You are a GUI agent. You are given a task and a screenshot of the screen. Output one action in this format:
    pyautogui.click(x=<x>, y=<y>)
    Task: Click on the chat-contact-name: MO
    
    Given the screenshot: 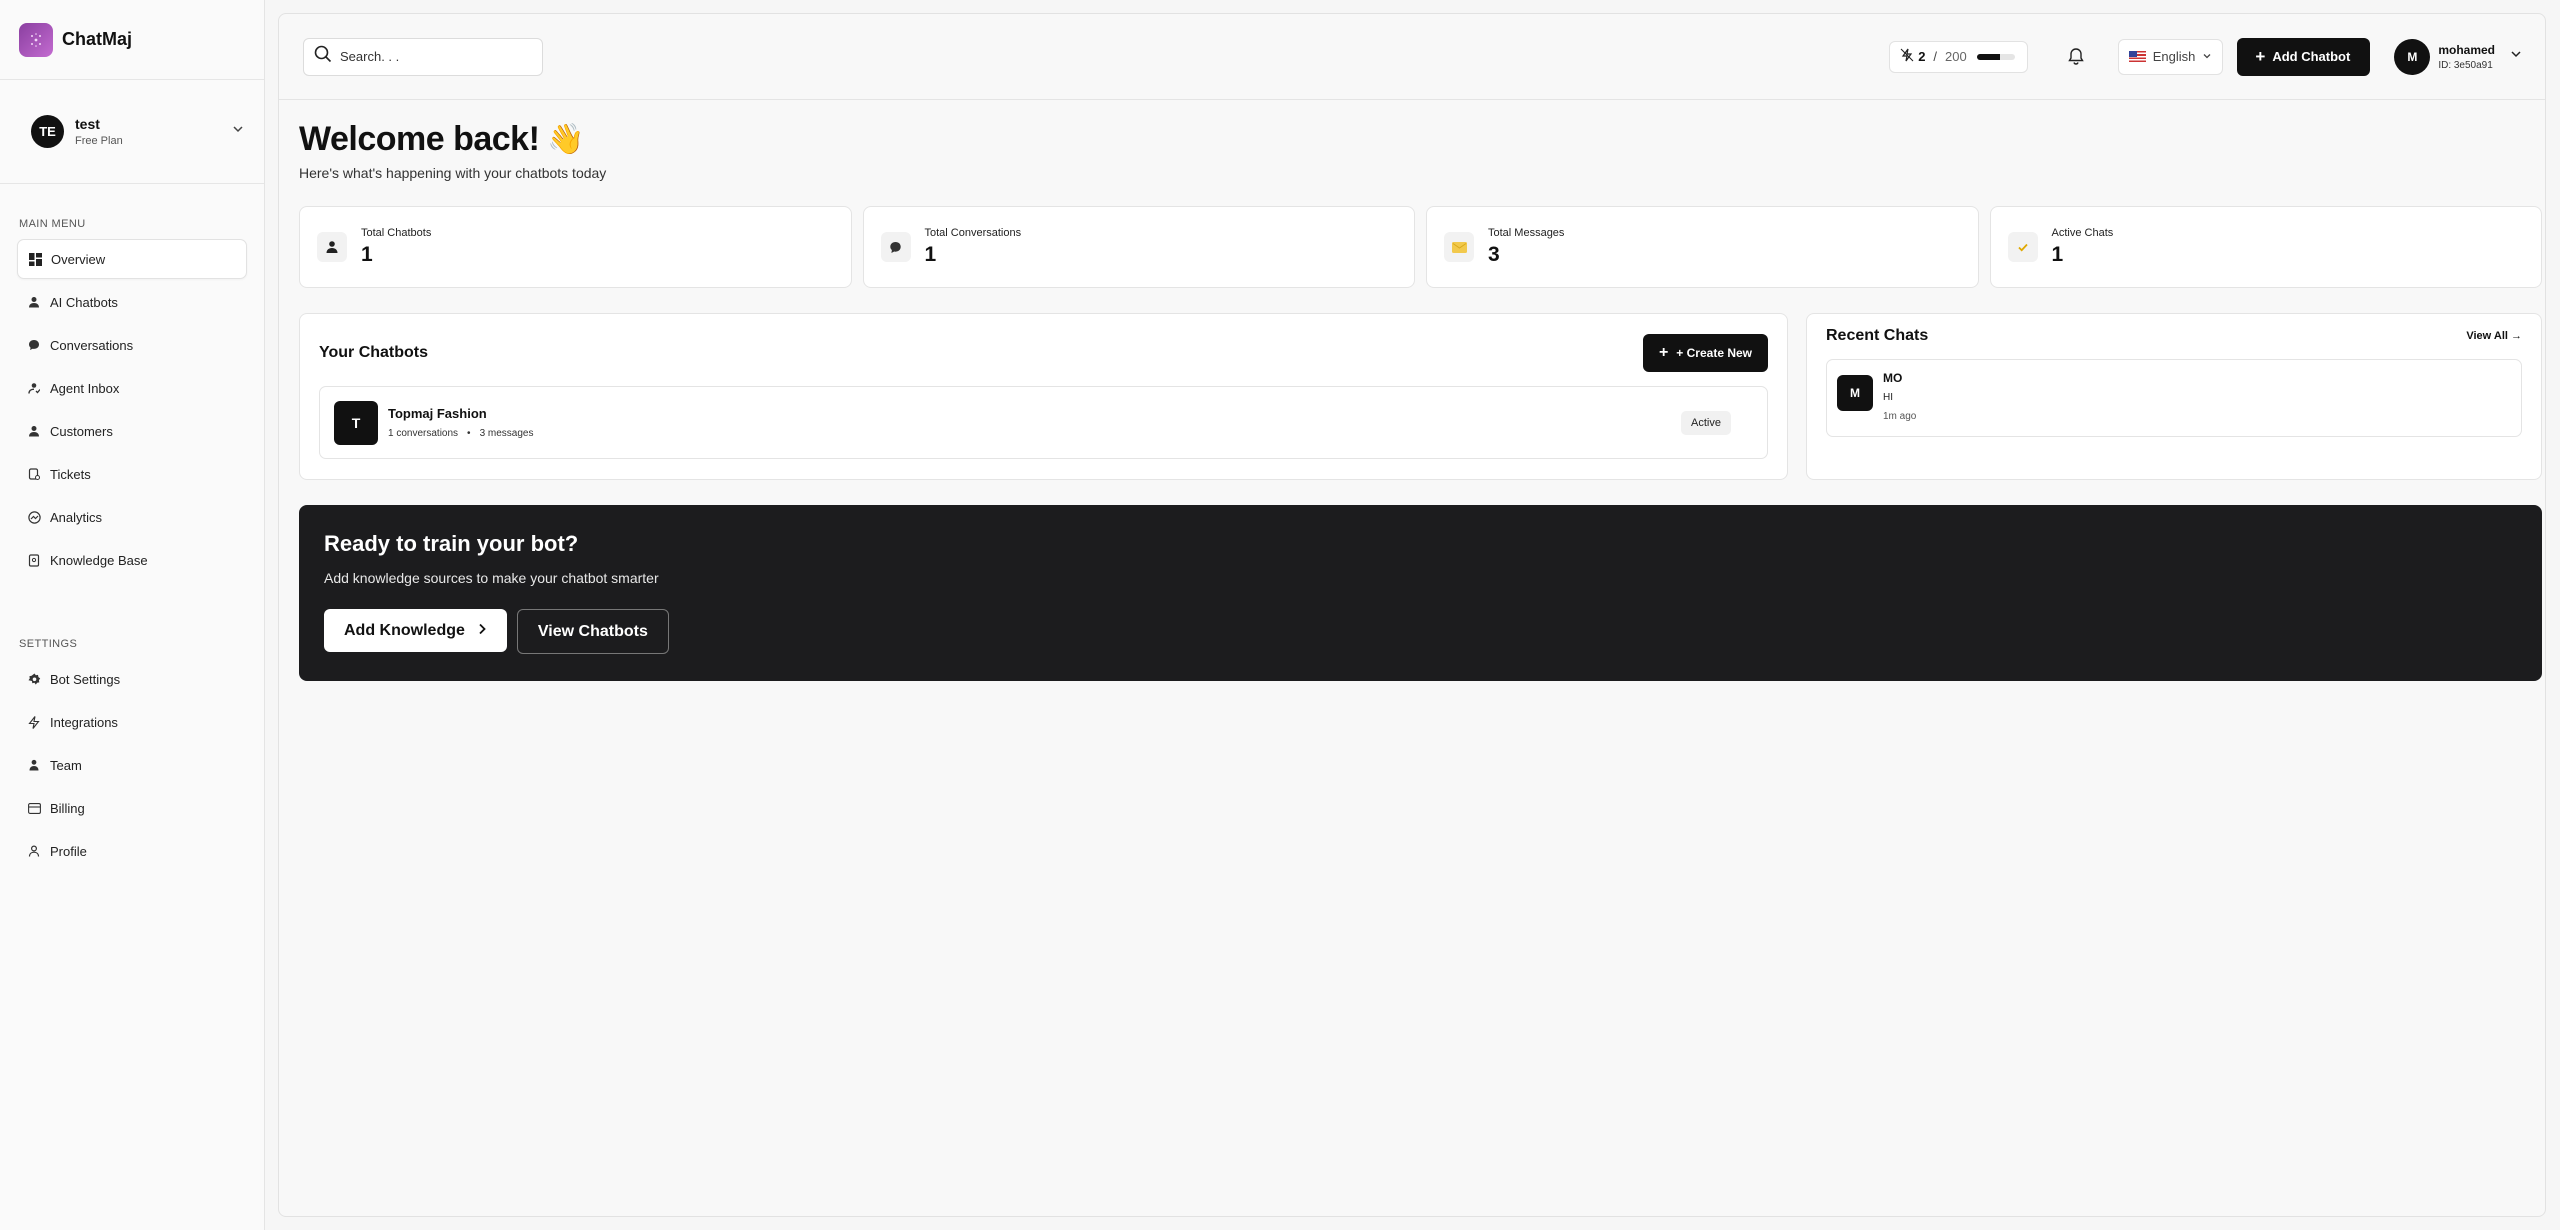 What is the action you would take?
    pyautogui.click(x=1893, y=378)
    